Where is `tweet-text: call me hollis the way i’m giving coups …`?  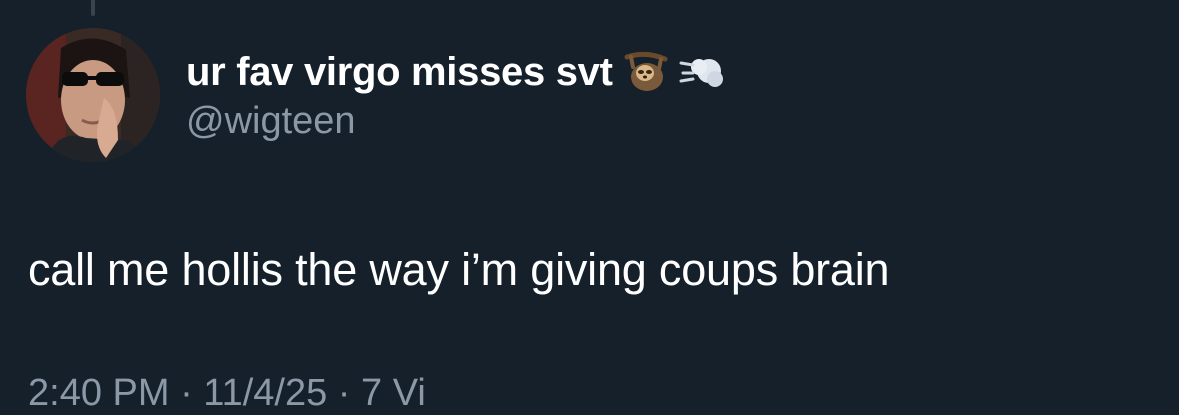 tweet-text: call me hollis the way i’m giving coups … is located at coordinates (459, 269).